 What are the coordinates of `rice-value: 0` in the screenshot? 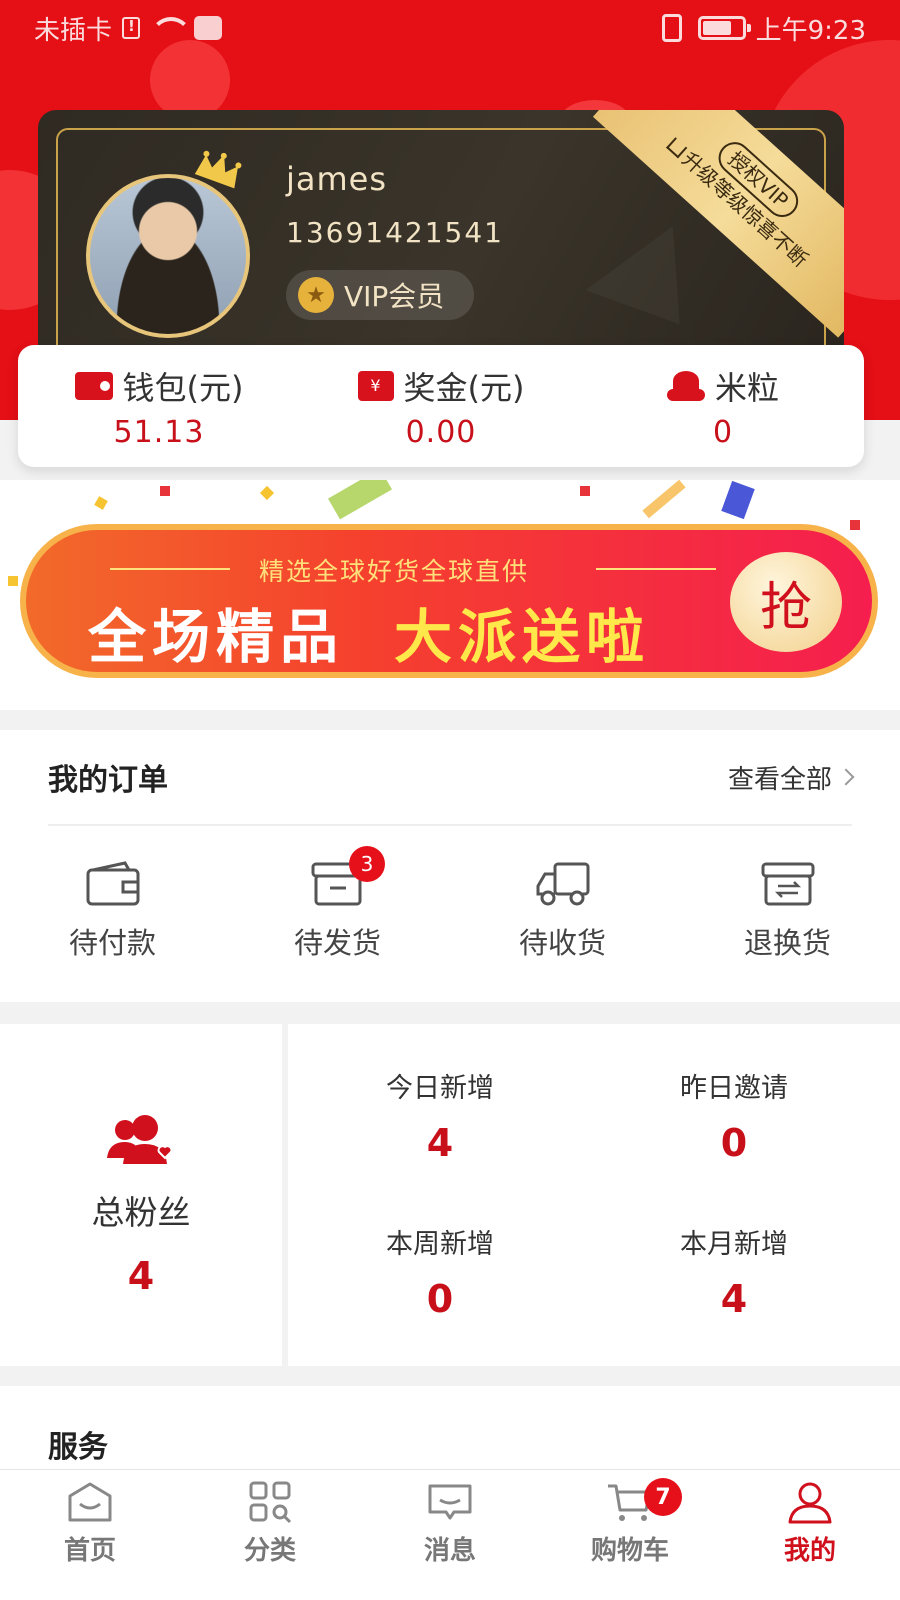 It's located at (723, 432).